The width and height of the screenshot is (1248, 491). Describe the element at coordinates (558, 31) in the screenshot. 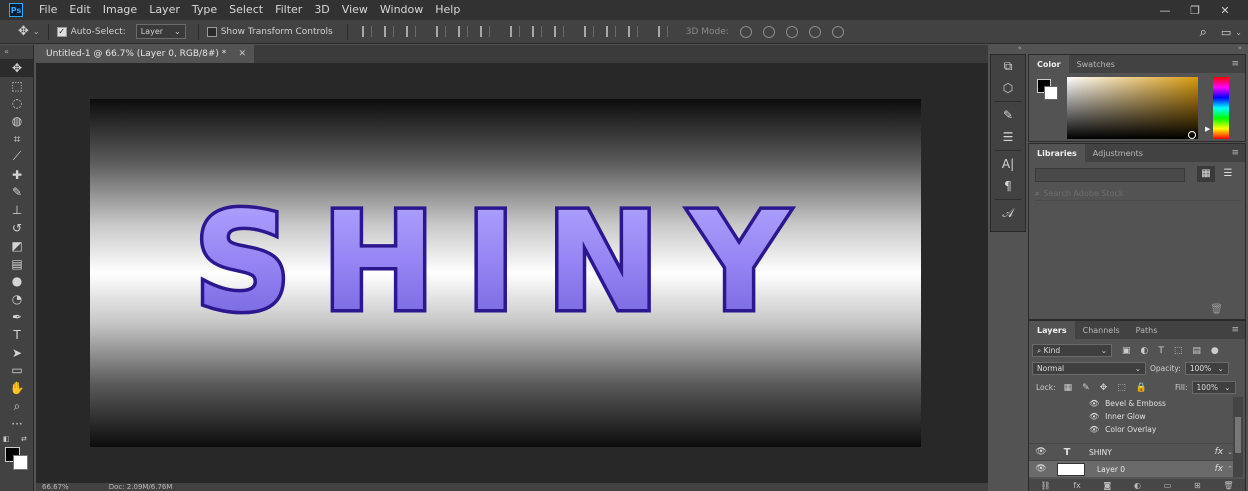

I see `distribute-bottom-icon` at that location.